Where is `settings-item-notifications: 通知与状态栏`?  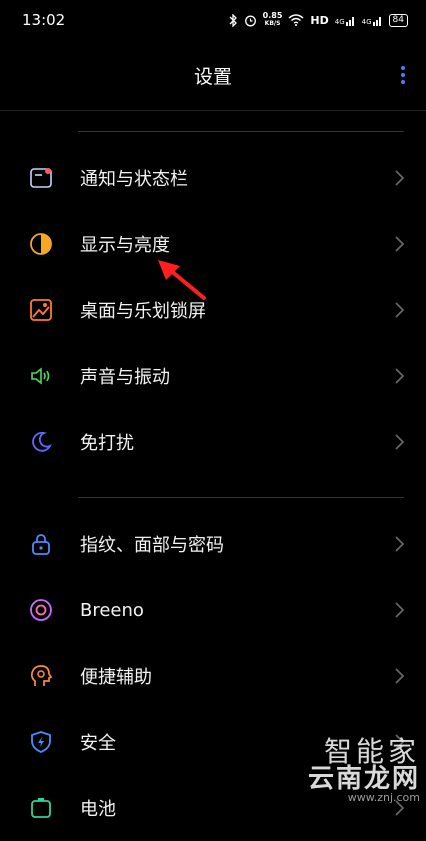
settings-item-notifications: 通知与状态栏 is located at coordinates (213, 178).